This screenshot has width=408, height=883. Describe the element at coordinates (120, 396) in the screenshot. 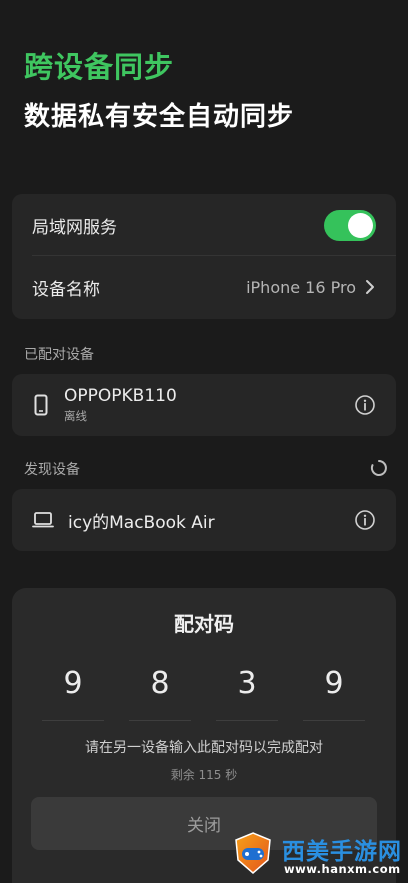

I see `paired-device-name: OPPOPKB110` at that location.